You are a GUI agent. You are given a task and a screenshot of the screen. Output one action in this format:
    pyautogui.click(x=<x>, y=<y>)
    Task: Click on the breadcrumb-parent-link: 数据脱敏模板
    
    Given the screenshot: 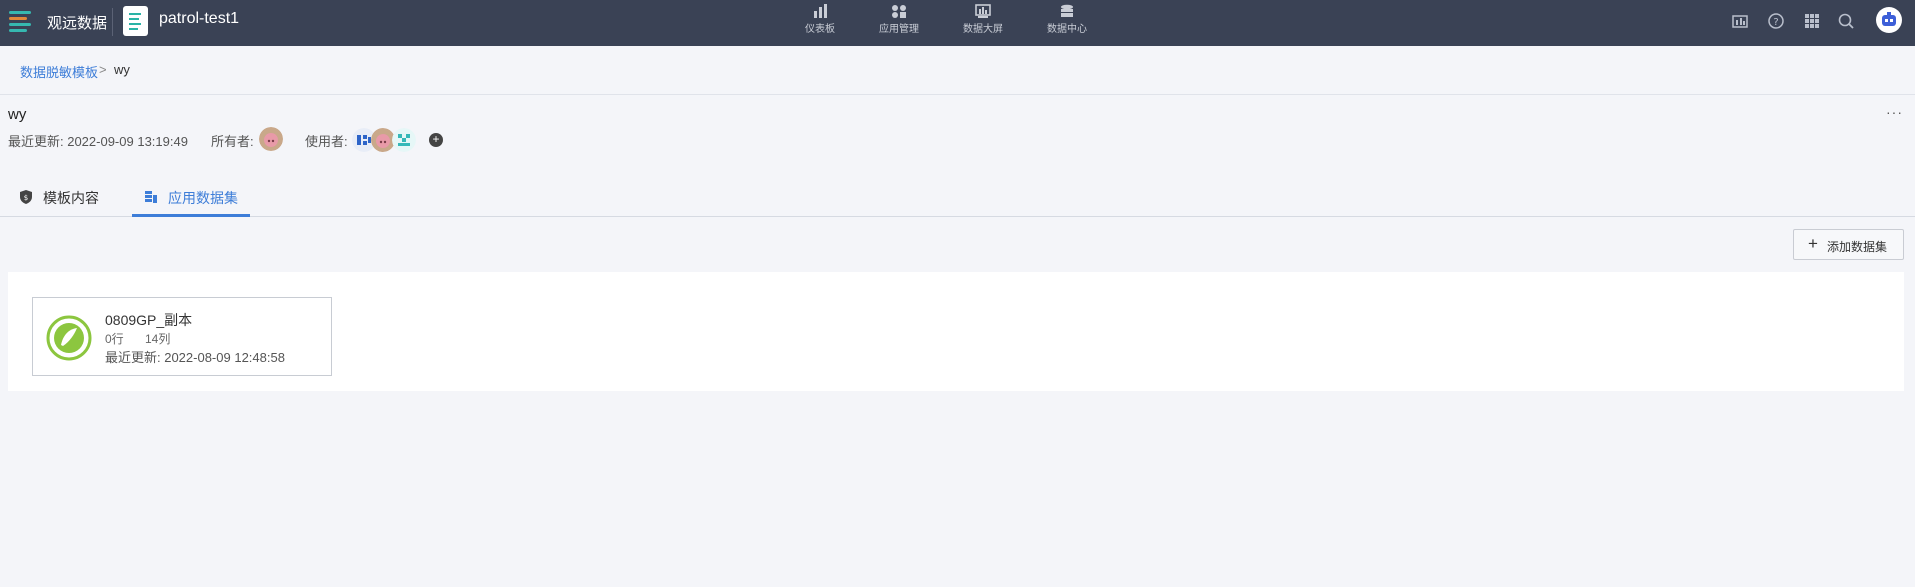 What is the action you would take?
    pyautogui.click(x=59, y=71)
    